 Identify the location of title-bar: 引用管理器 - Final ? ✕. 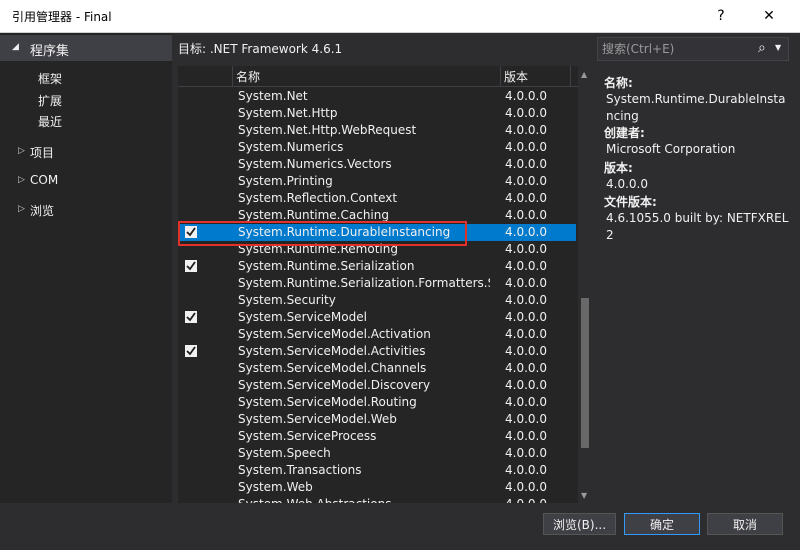
(400, 16).